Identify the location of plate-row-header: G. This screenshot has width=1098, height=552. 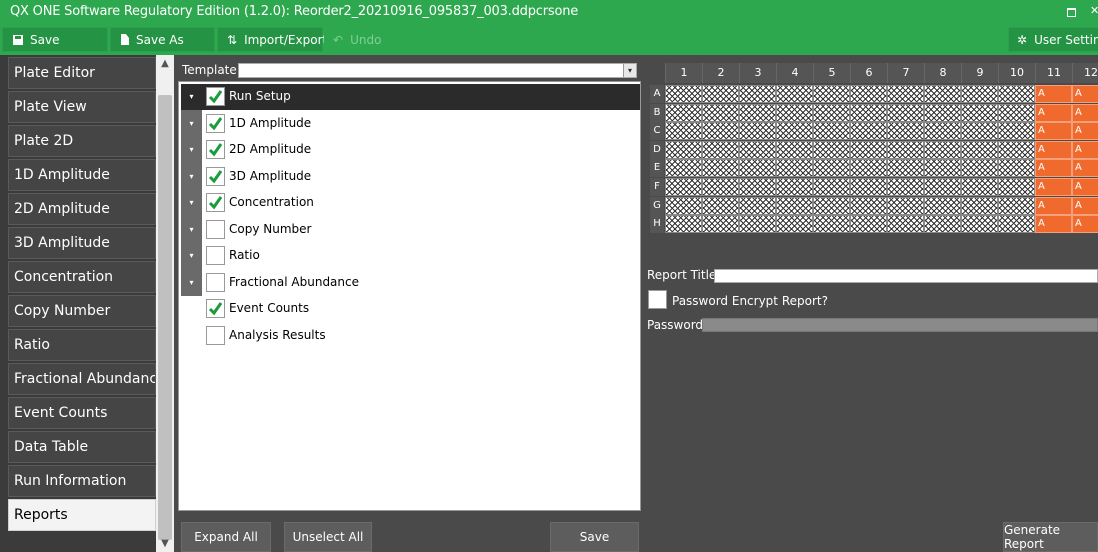
(657, 205).